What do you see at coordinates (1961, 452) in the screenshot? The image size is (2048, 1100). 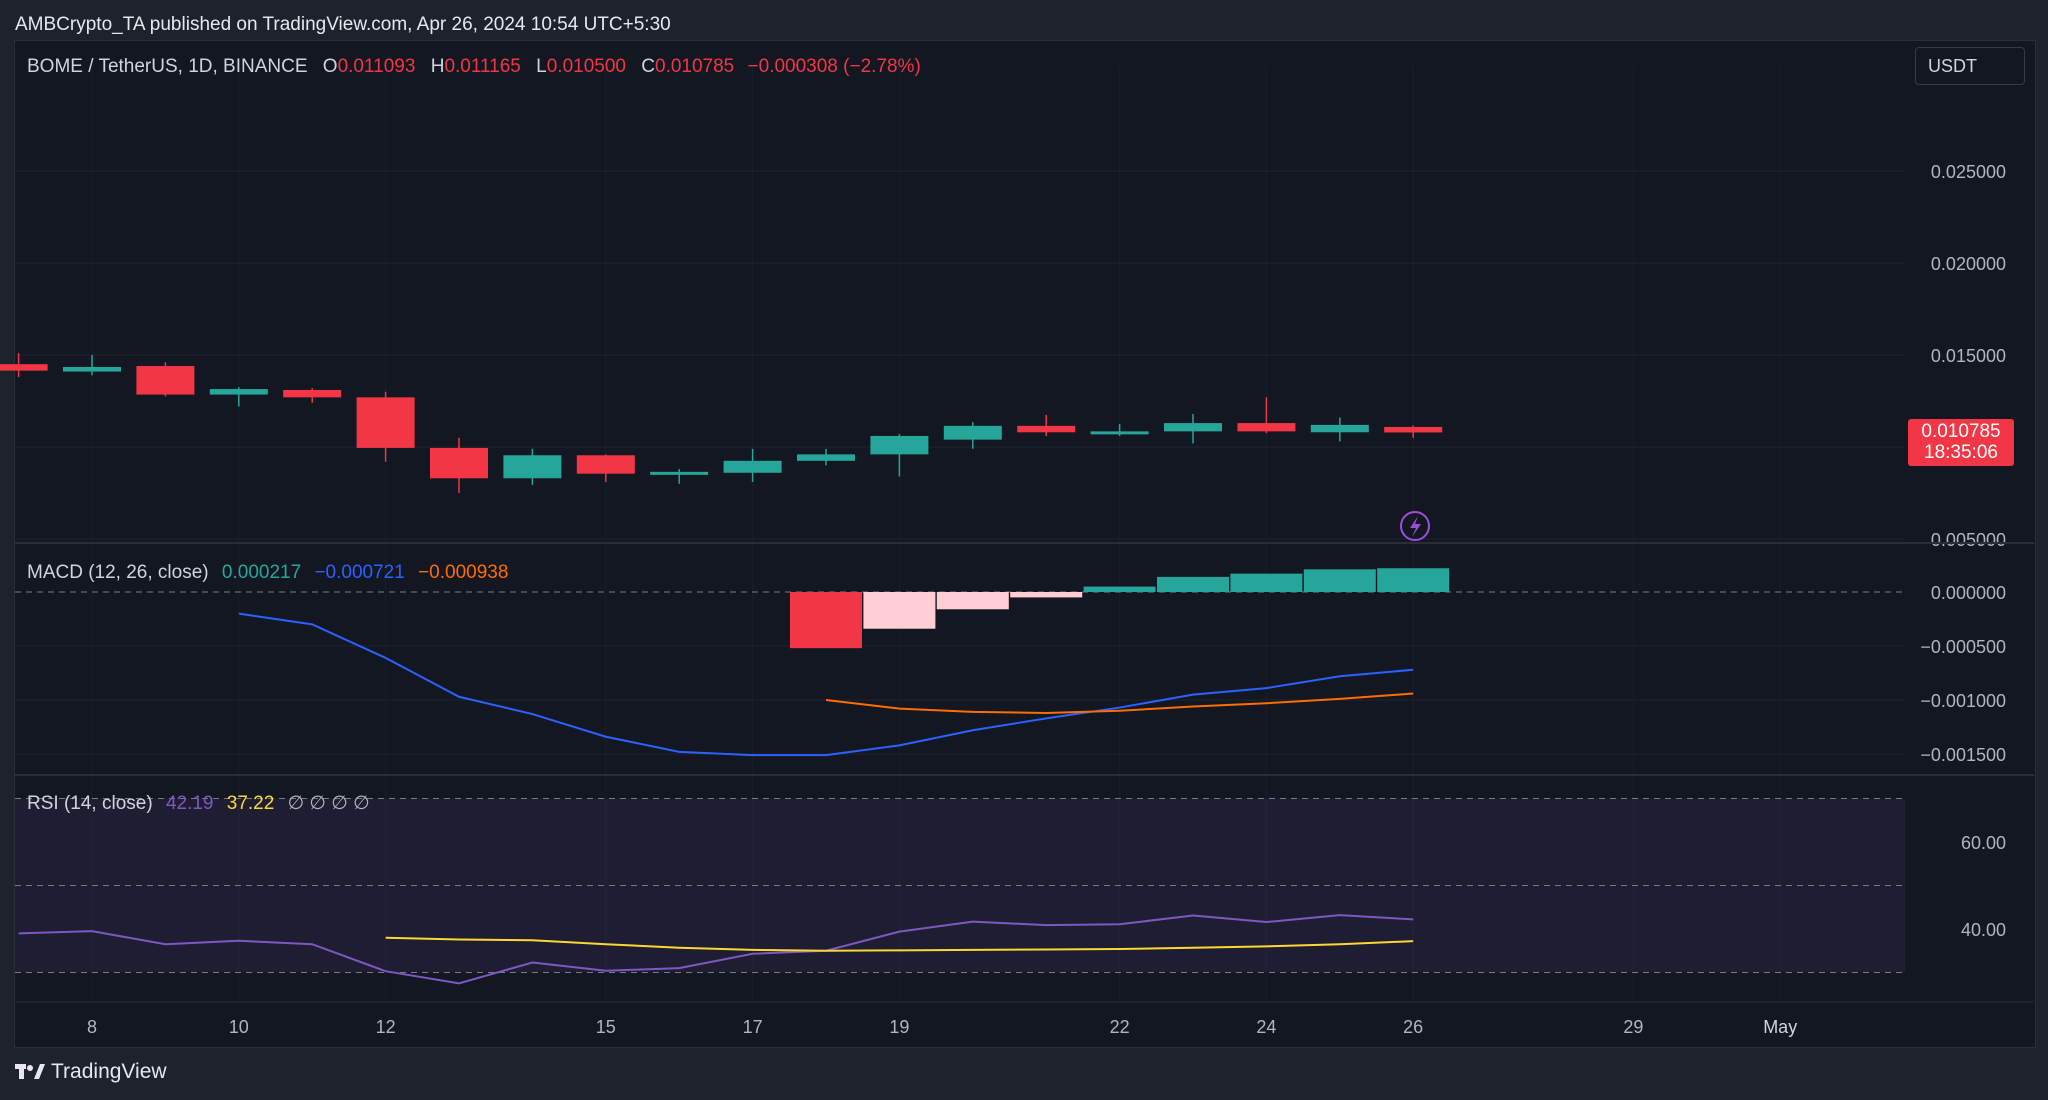 I see `bar-countdown: 18:35:06` at bounding box center [1961, 452].